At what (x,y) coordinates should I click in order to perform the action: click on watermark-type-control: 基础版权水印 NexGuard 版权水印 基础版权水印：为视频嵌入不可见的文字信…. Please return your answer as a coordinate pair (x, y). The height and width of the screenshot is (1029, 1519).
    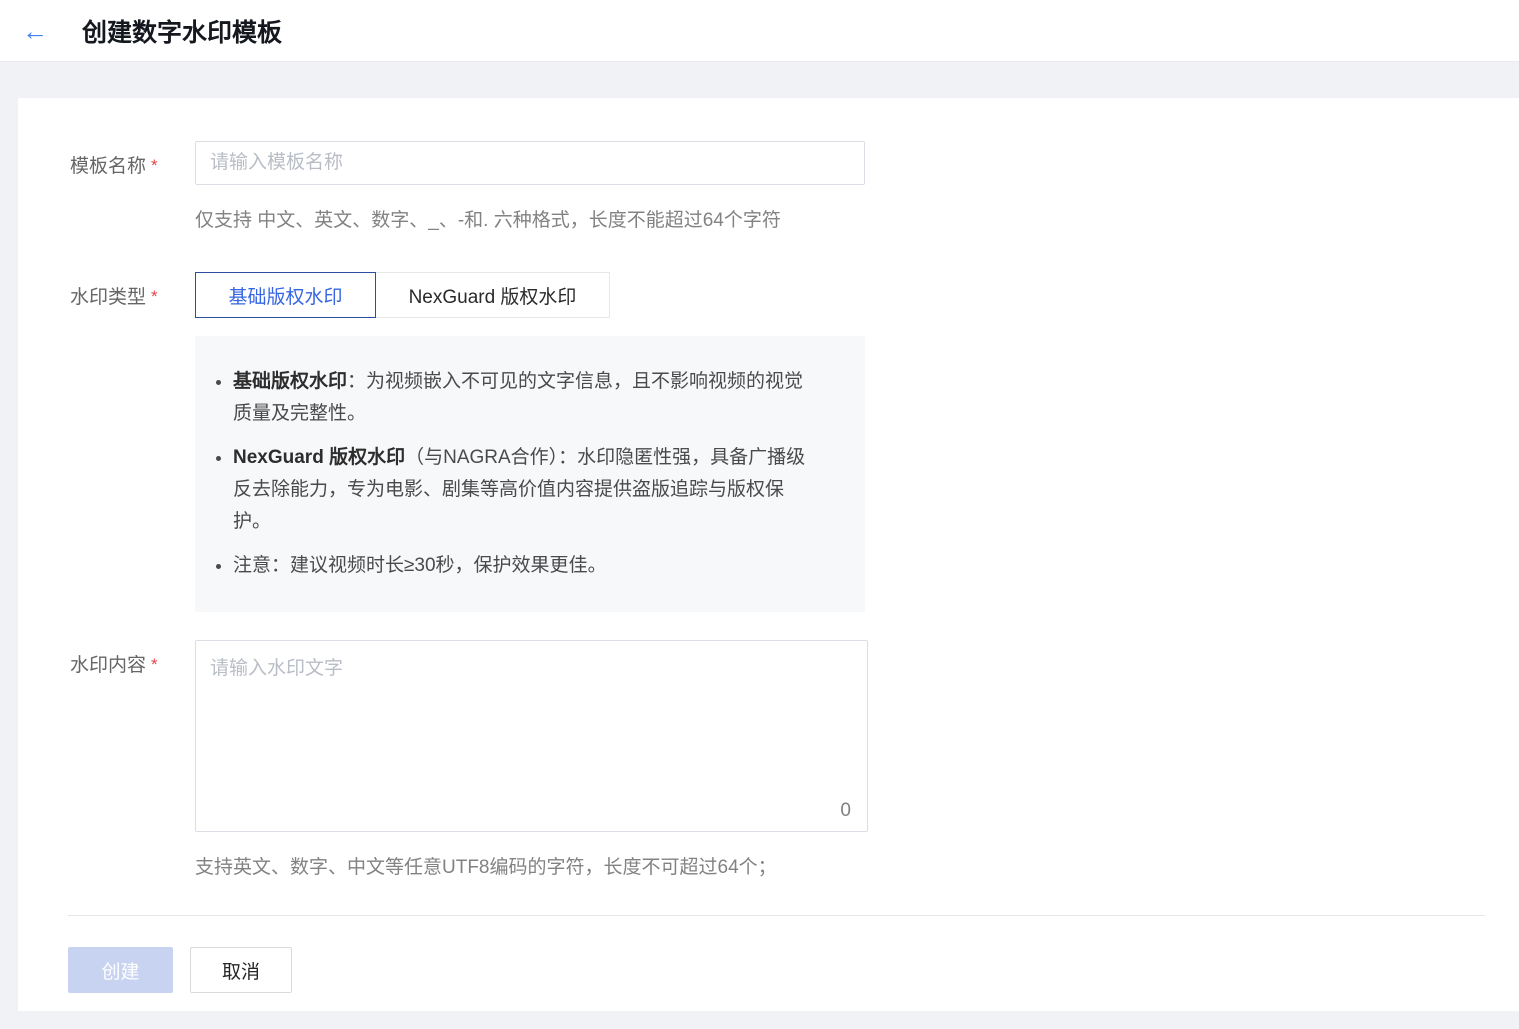
    Looking at the image, I should click on (531, 442).